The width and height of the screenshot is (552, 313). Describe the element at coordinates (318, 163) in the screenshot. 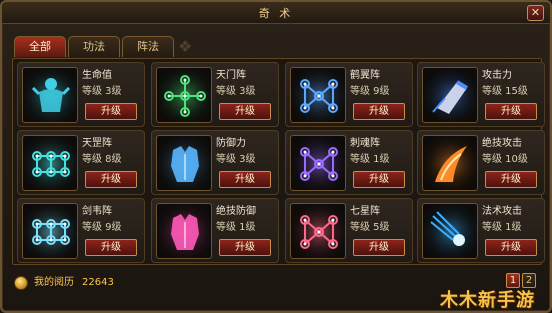

I see `spike-formation-icon` at that location.